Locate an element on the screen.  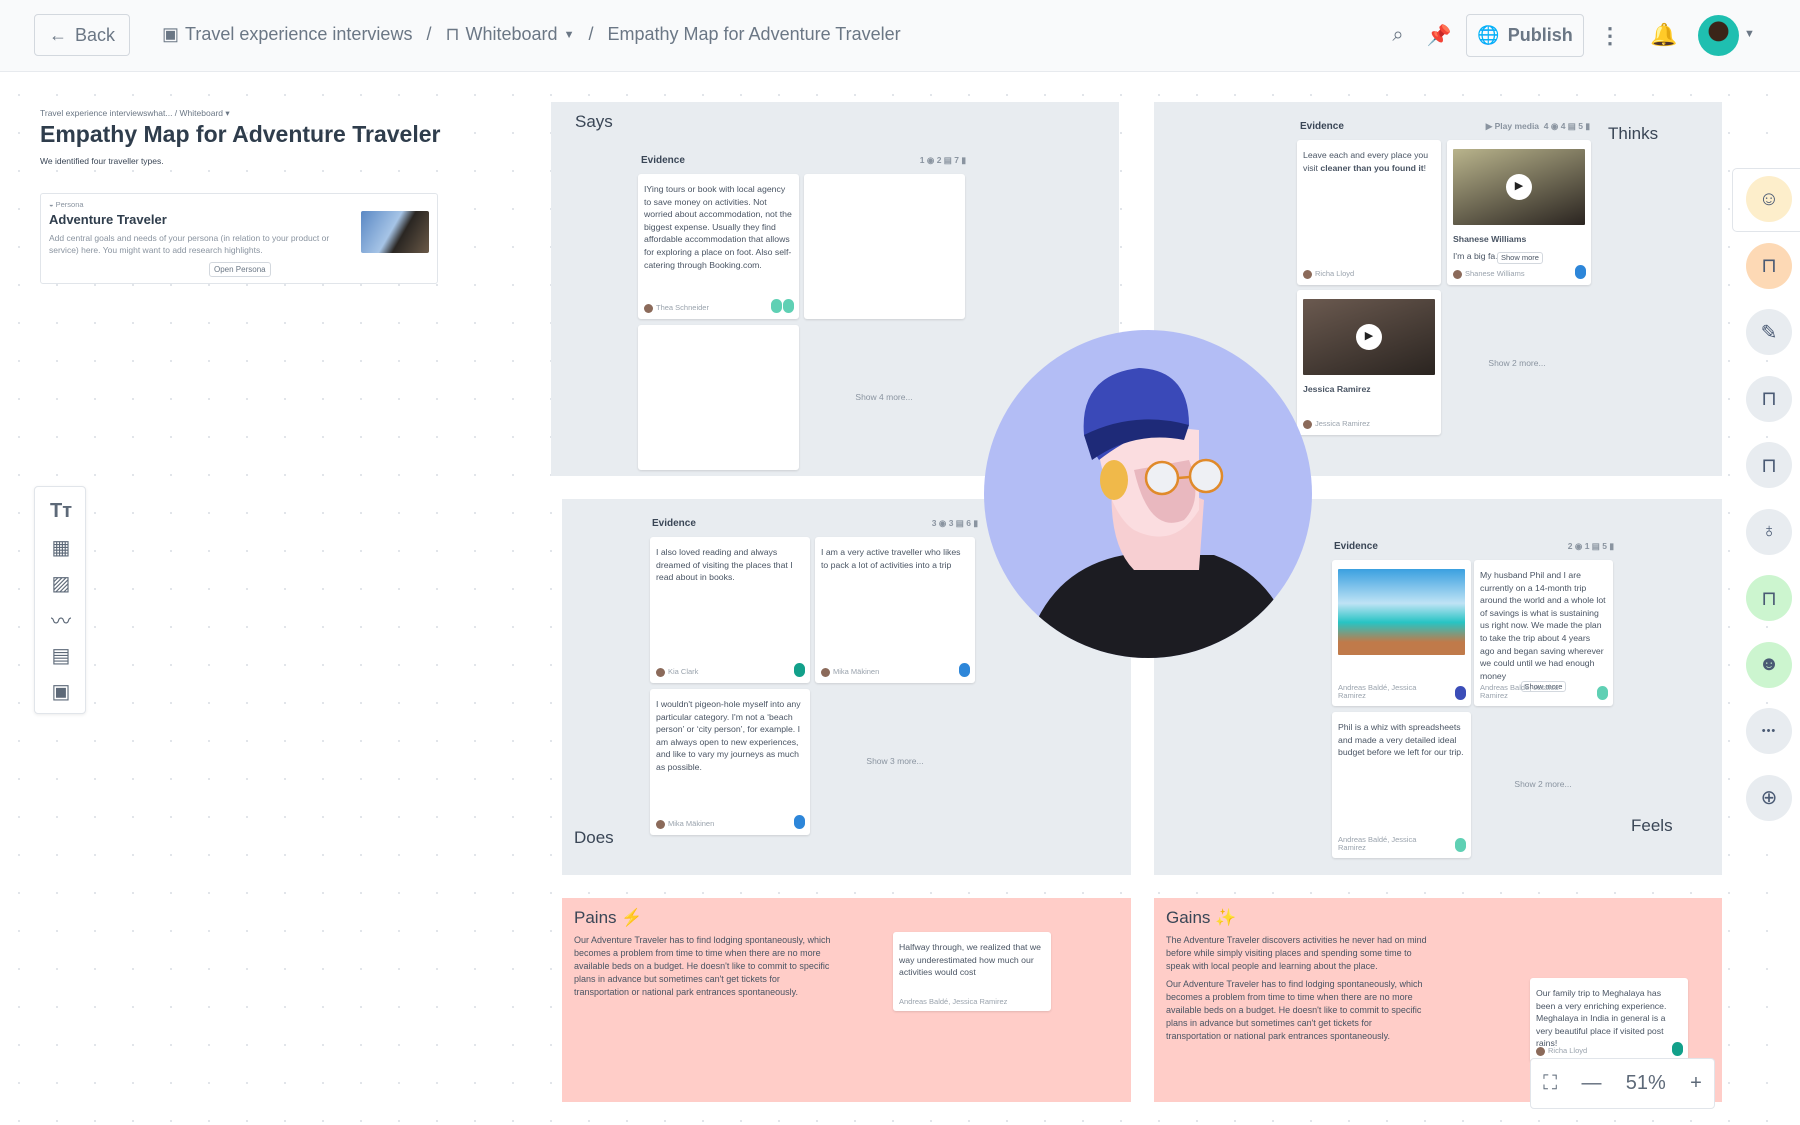
says-evidence-header: Evidence 1 ◉ 2 ▤ 7 ▮ is located at coordinates (803, 160).